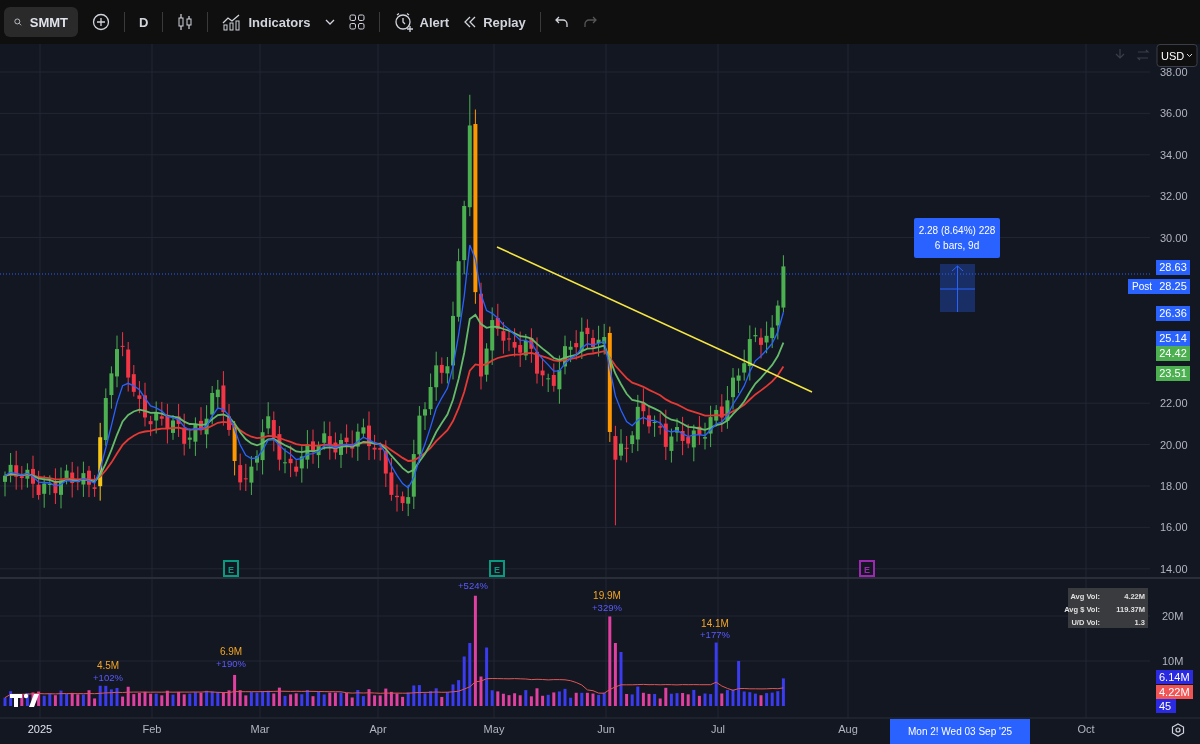 The width and height of the screenshot is (1200, 744). I want to click on volume-label: 6.14M, so click(1174, 677).